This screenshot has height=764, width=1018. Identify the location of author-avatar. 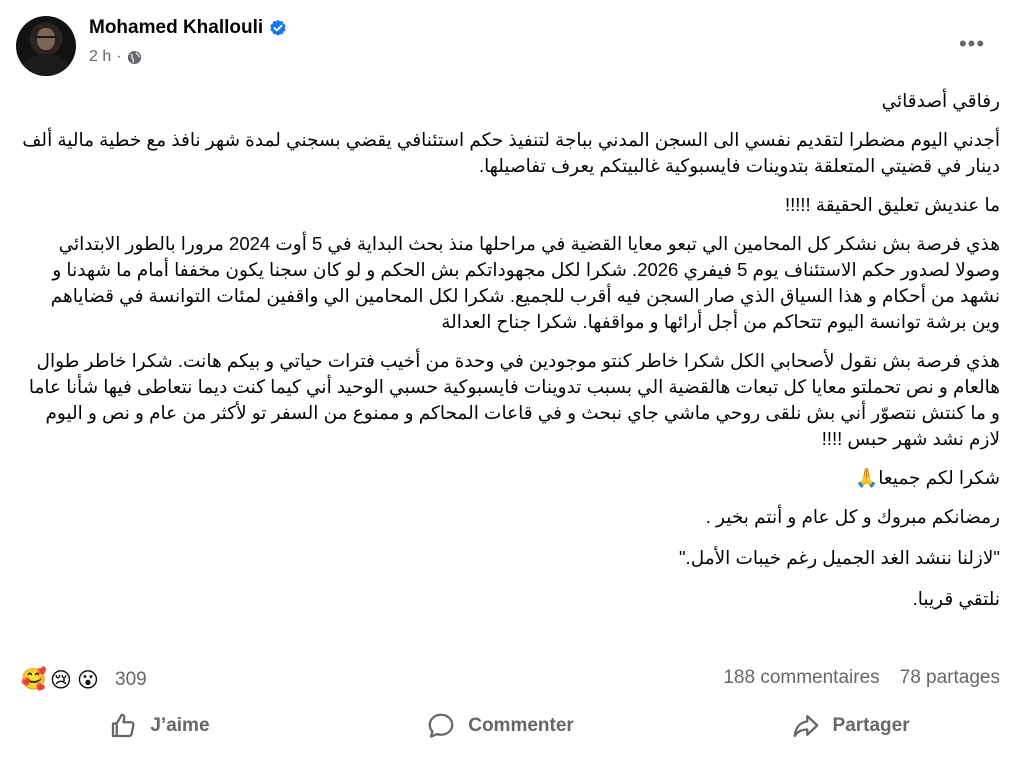
(46, 46).